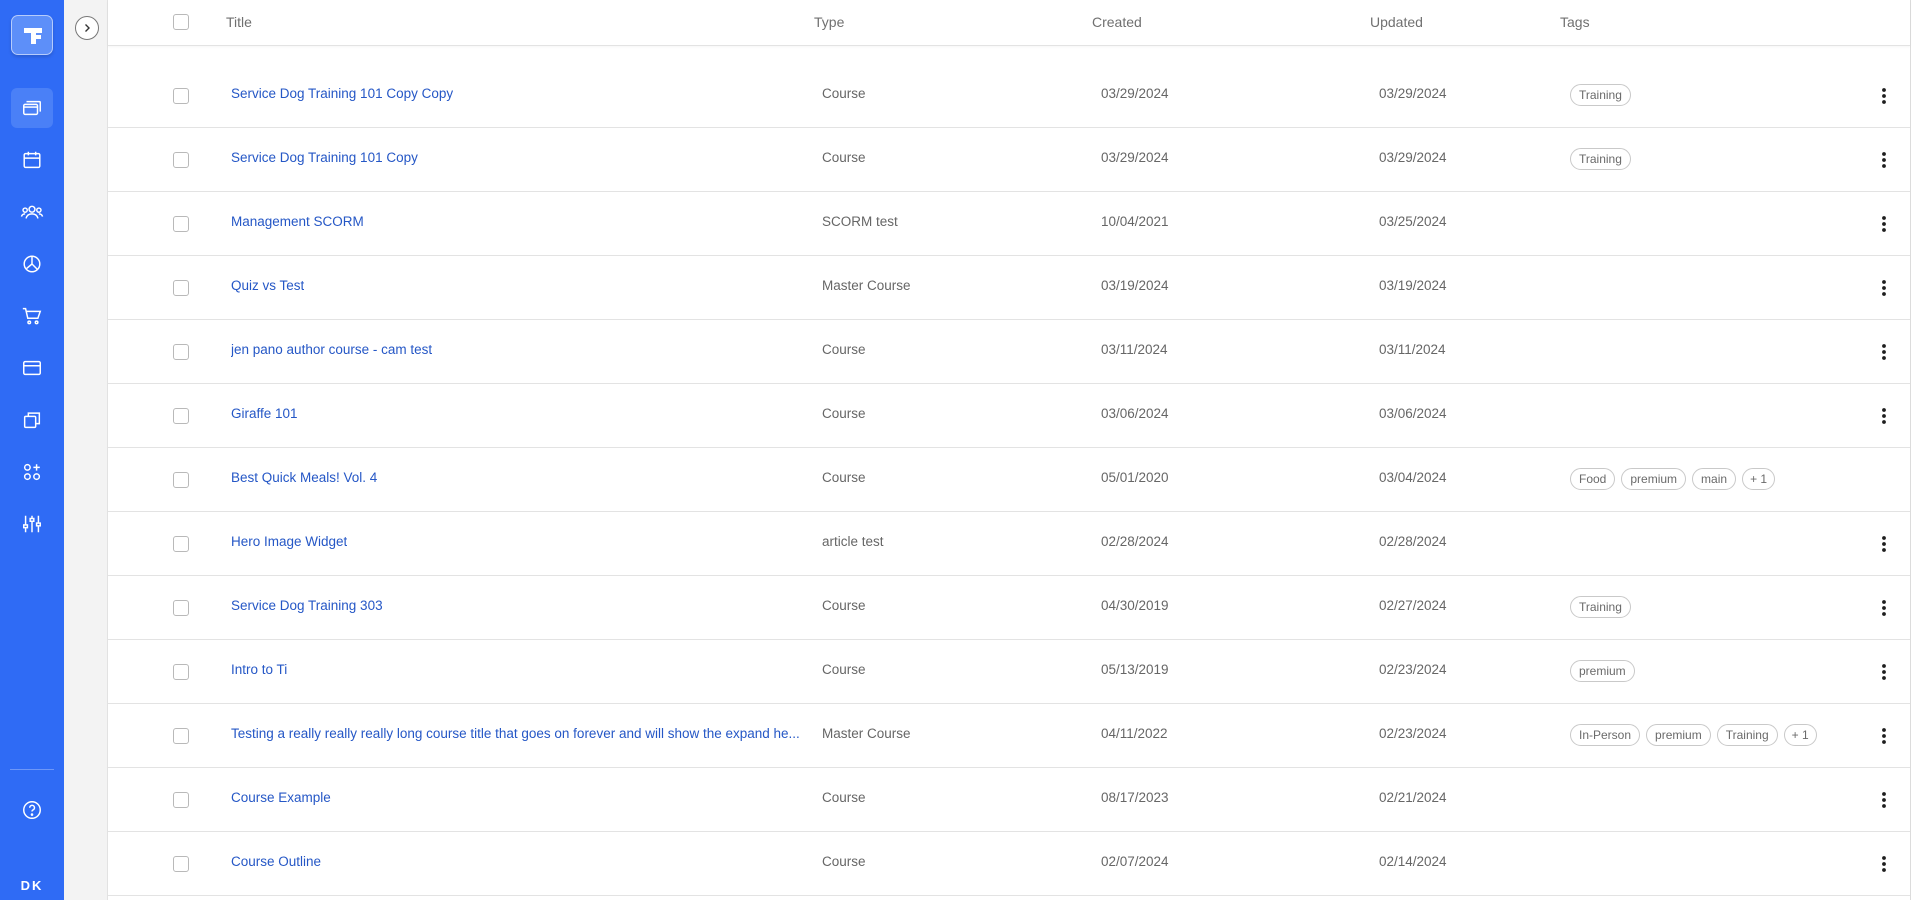 The image size is (1920, 900). I want to click on help-icon, so click(32, 810).